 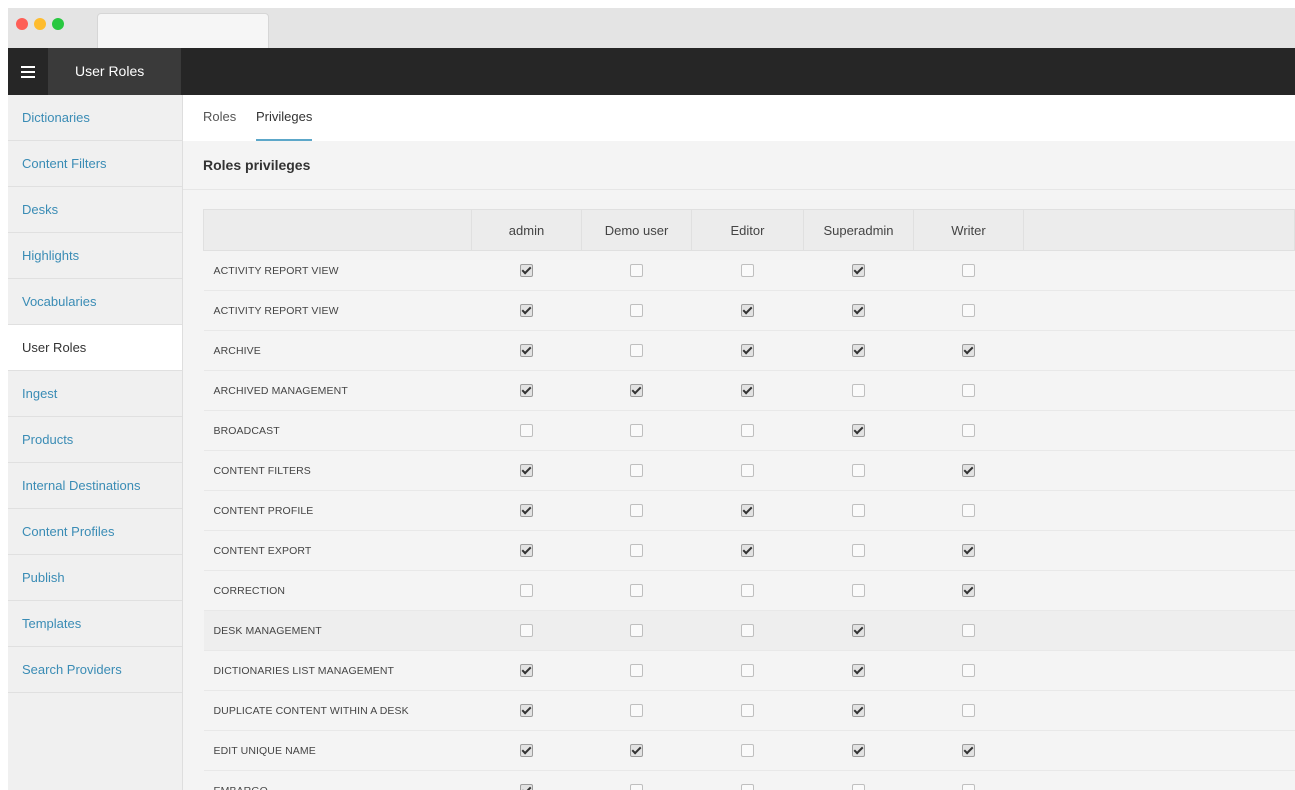 What do you see at coordinates (284, 118) in the screenshot?
I see `tab-privileges: Privileges` at bounding box center [284, 118].